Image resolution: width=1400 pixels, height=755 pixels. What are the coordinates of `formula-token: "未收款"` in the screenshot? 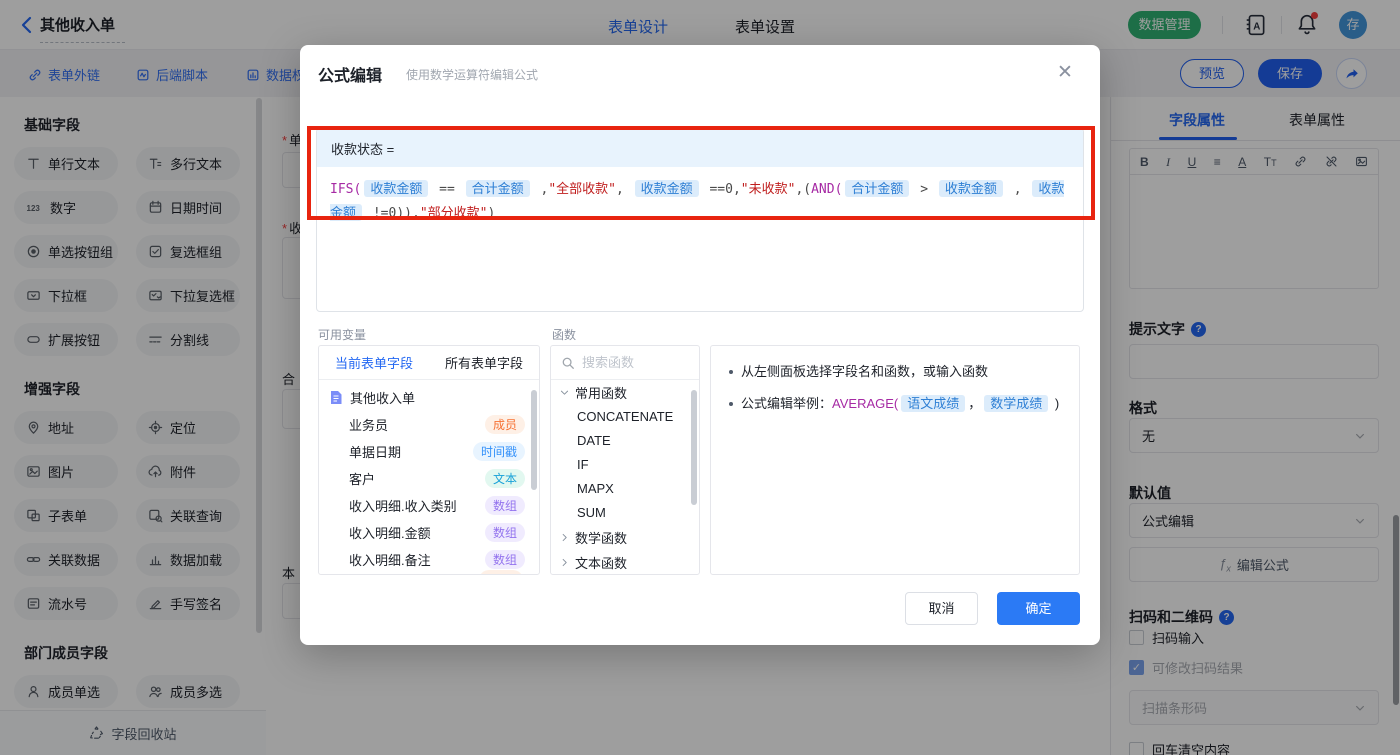 It's located at (768, 189).